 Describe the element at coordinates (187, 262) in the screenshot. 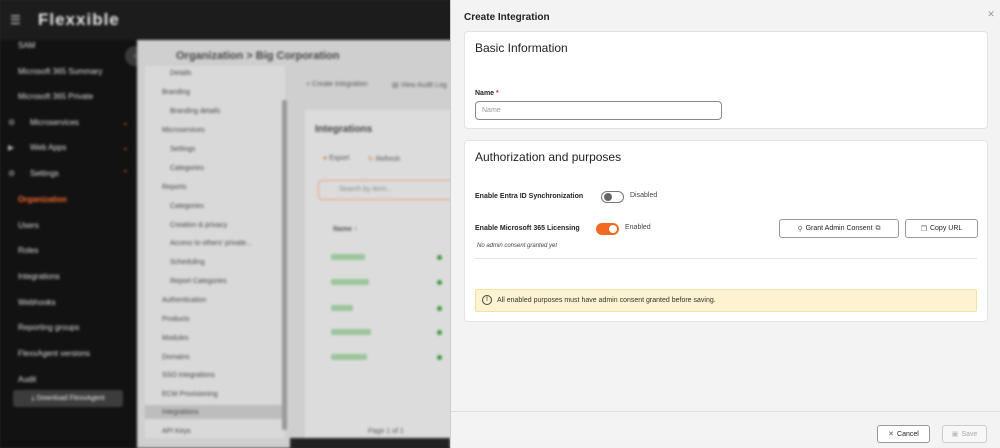

I see `tree-item: Scheduling` at that location.